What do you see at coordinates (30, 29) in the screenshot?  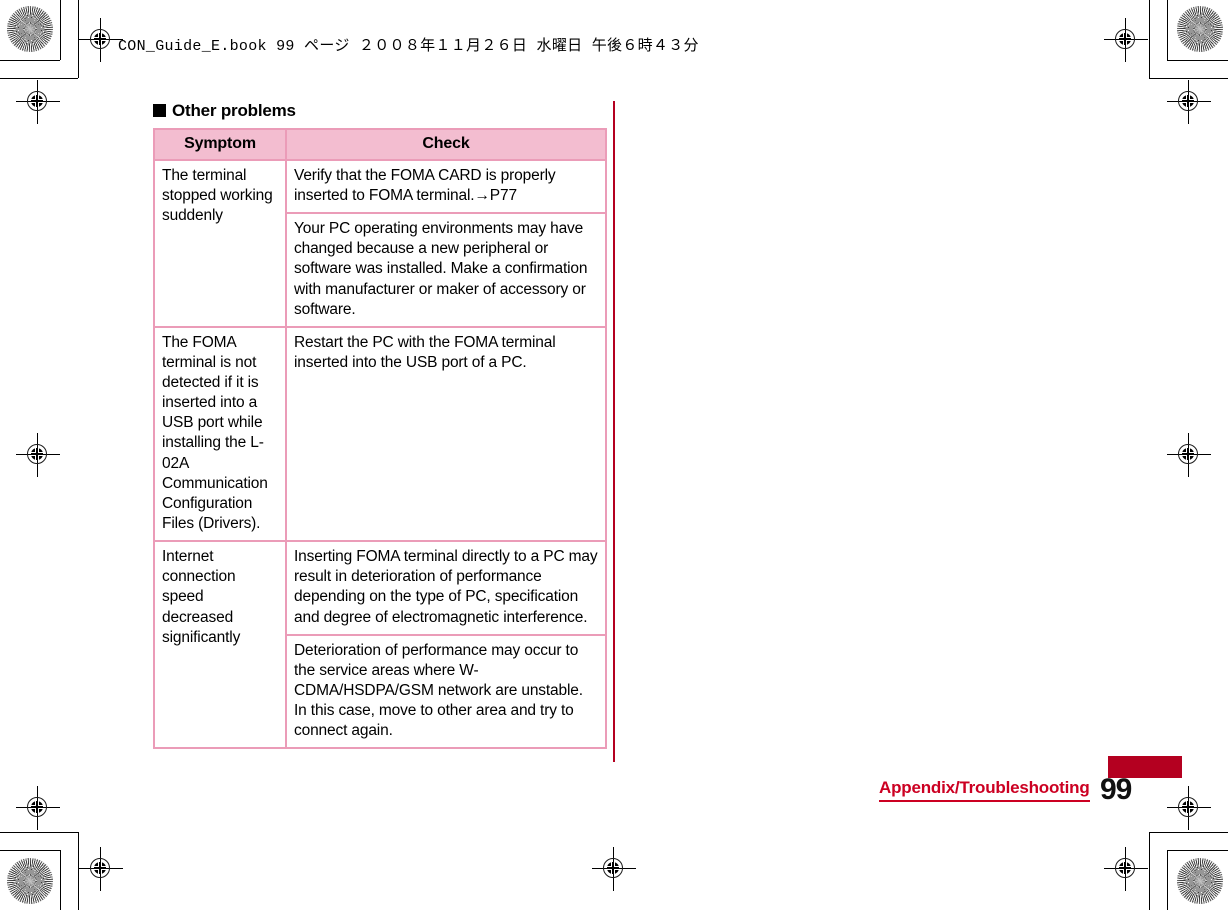 I see `registration-rosette-top-left` at bounding box center [30, 29].